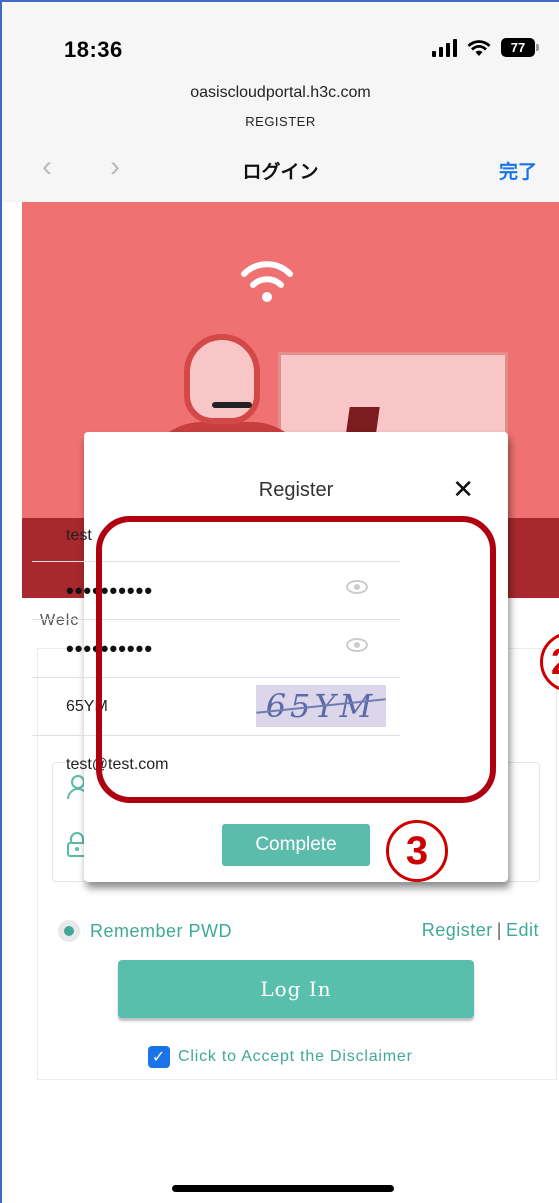 The image size is (559, 1203). I want to click on username-input: test, so click(216, 536).